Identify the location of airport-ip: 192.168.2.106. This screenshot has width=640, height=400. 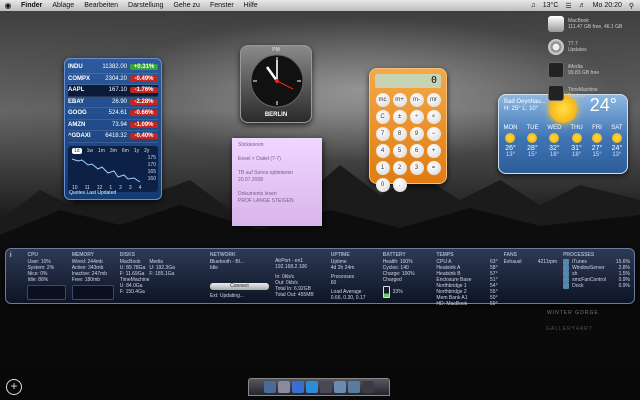
(291, 267).